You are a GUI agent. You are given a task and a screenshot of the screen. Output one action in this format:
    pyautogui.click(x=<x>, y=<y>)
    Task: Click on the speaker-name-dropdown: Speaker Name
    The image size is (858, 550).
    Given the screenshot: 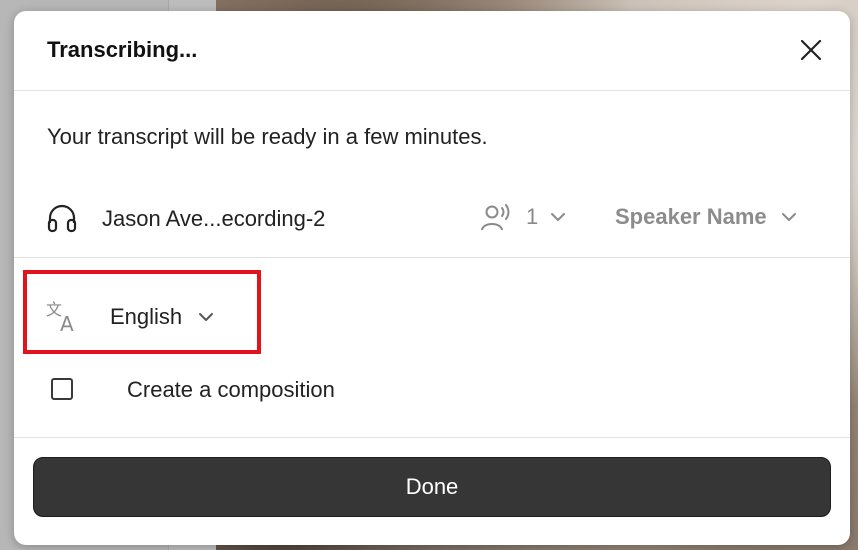 What is the action you would take?
    pyautogui.click(x=706, y=217)
    